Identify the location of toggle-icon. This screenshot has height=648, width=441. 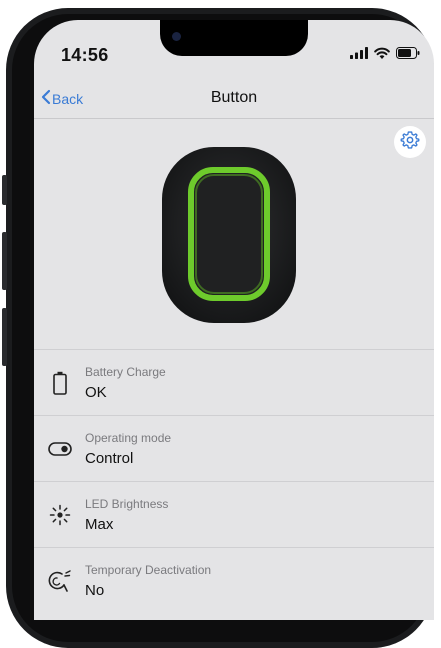
(60, 449).